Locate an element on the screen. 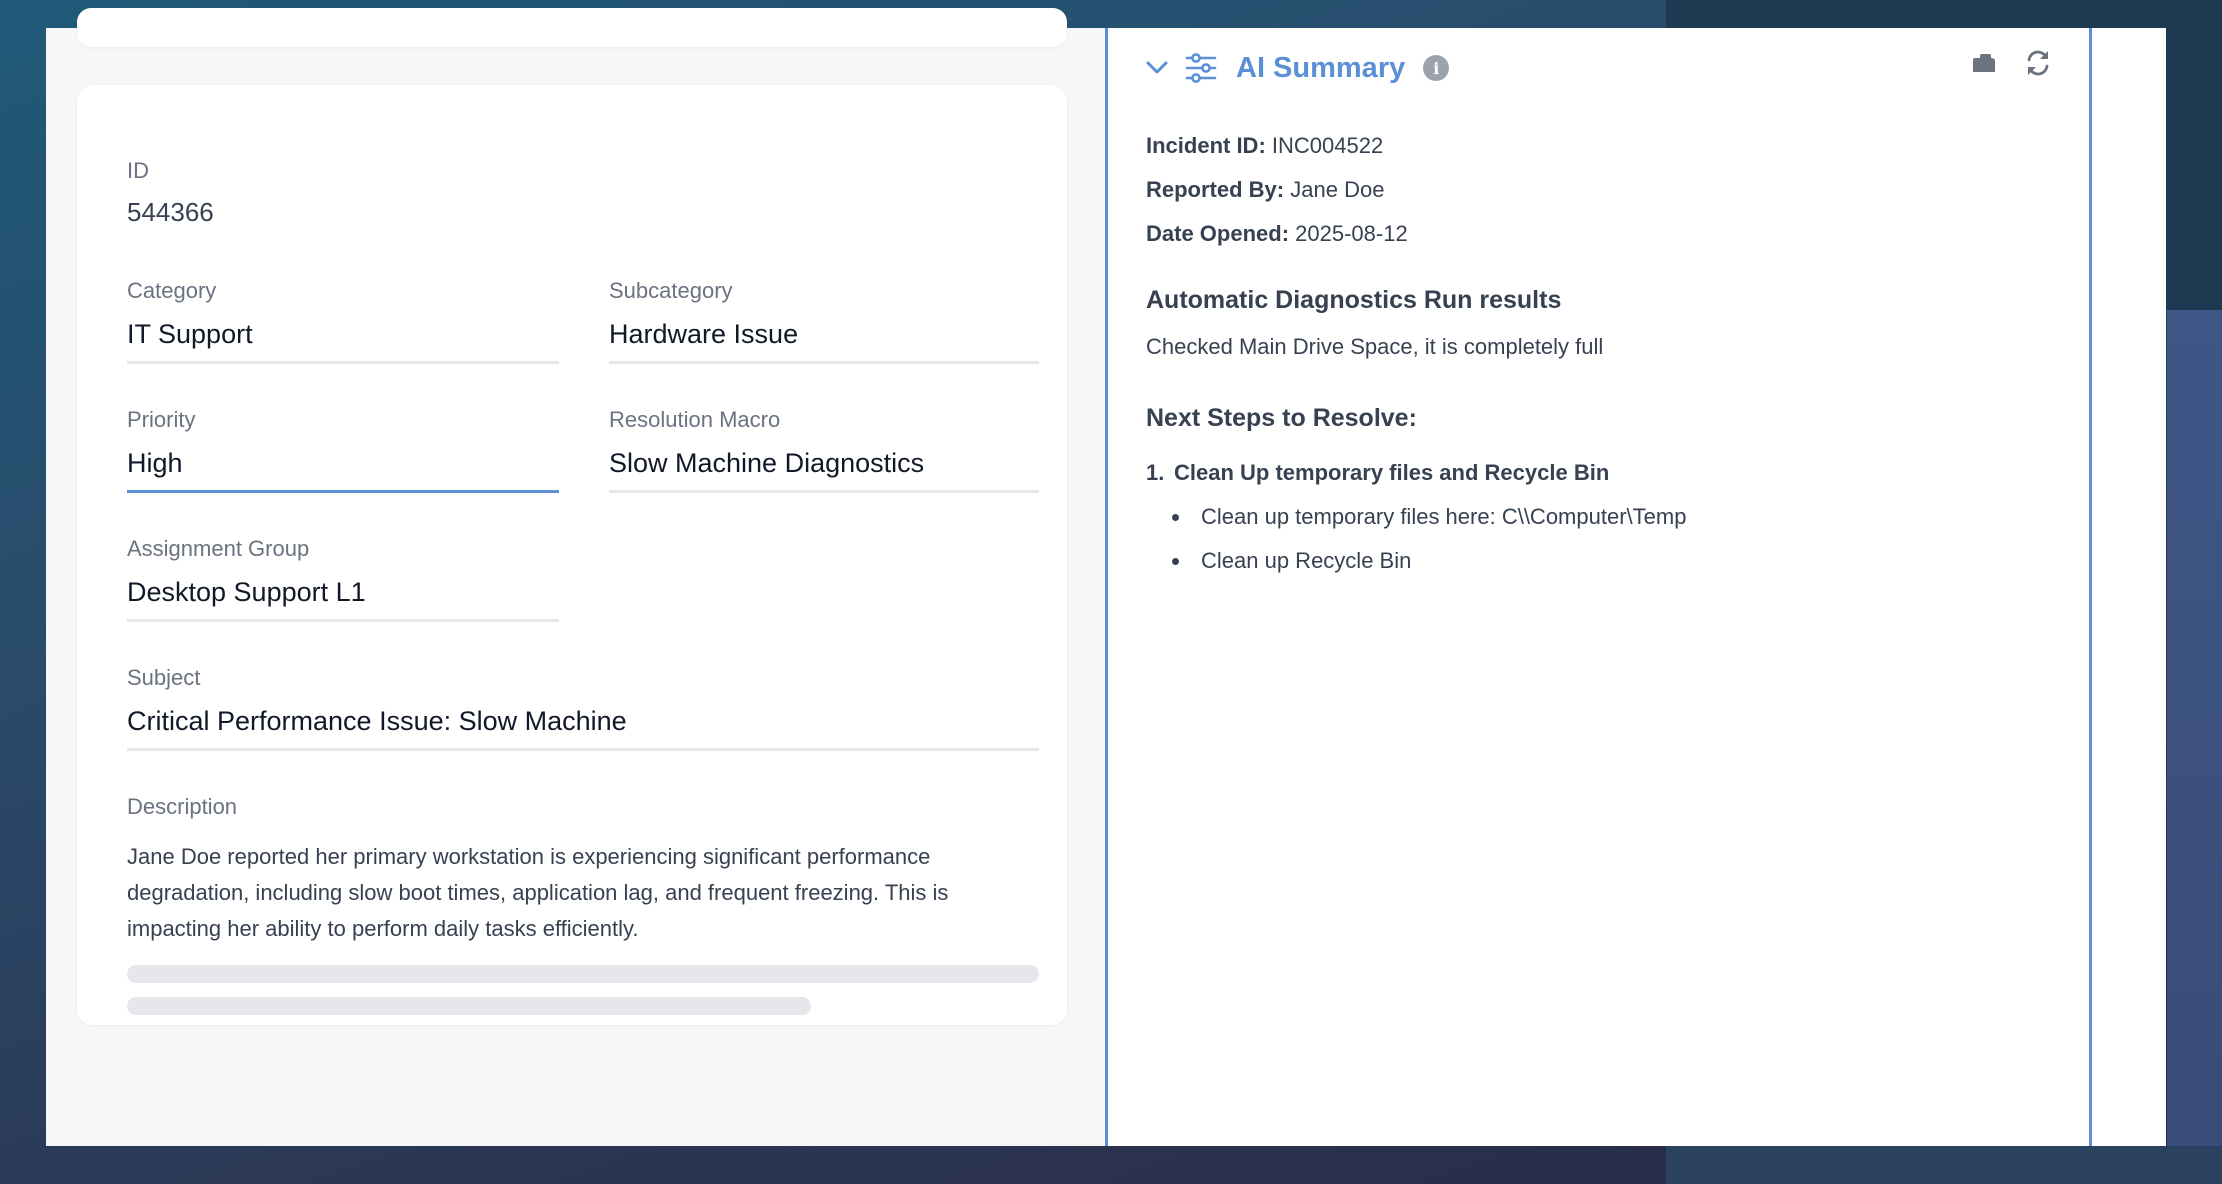 This screenshot has height=1184, width=2222. category-label: Category is located at coordinates (172, 290).